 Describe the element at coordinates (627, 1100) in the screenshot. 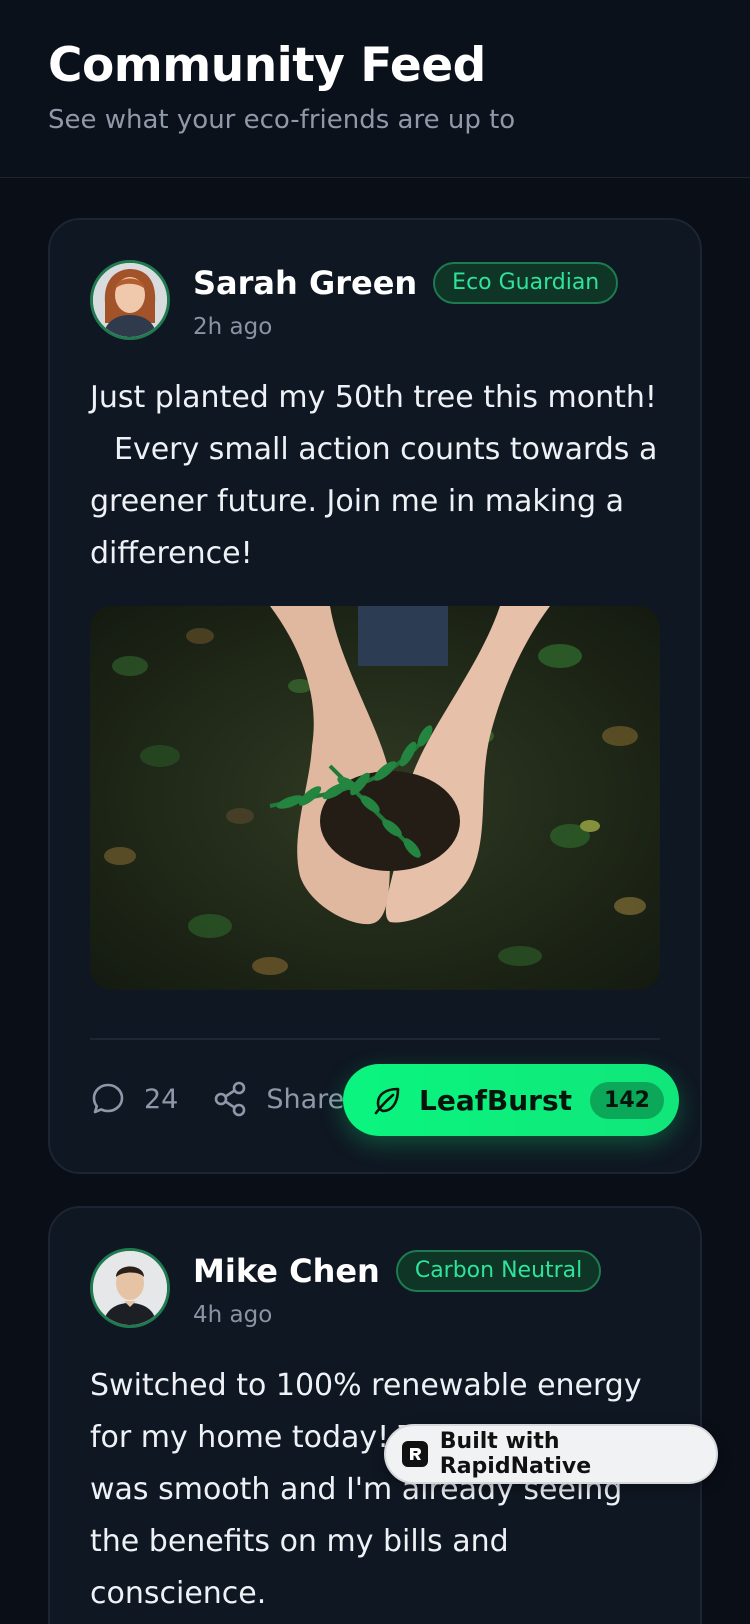

I see `leafburst-count: 142` at that location.